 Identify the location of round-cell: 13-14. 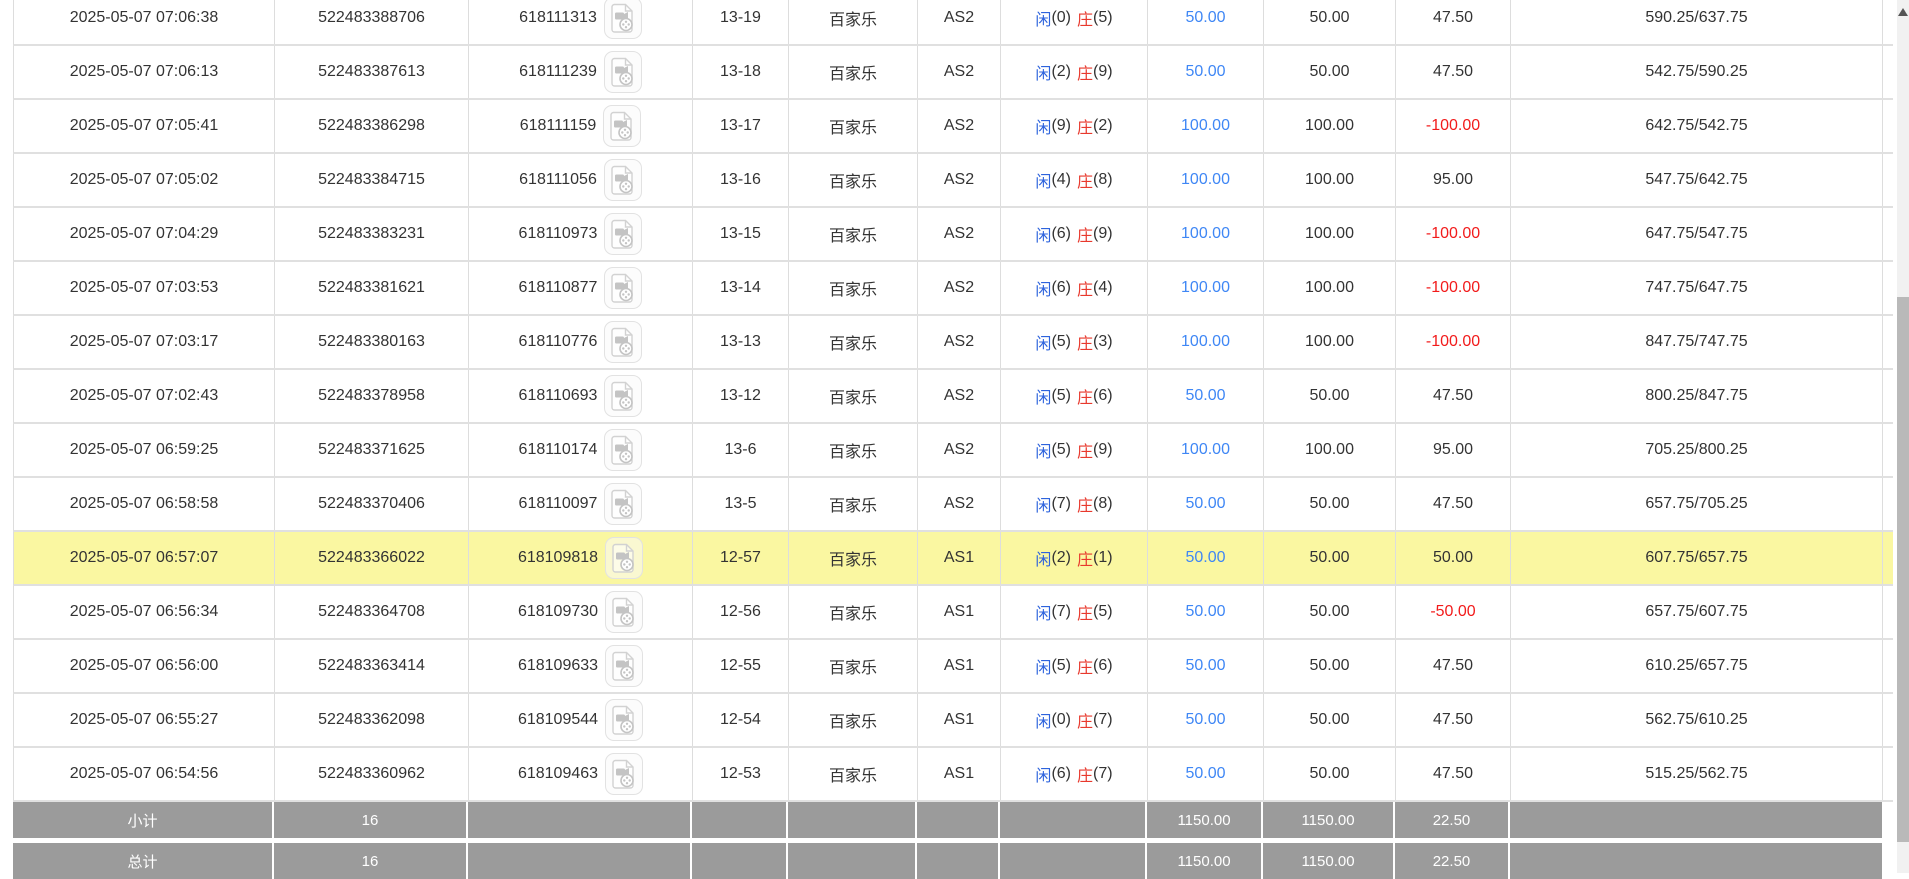
(741, 288).